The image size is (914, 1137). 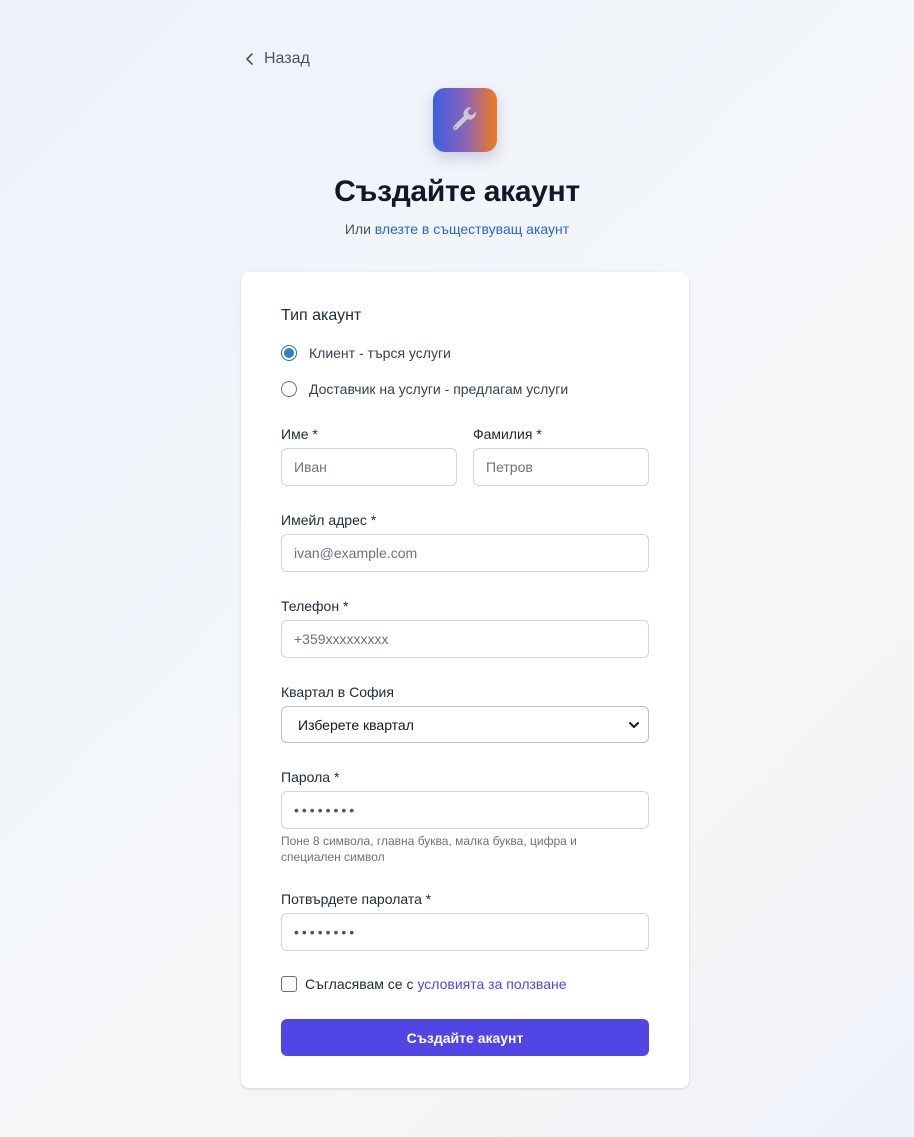 I want to click on email-input, so click(x=465, y=553).